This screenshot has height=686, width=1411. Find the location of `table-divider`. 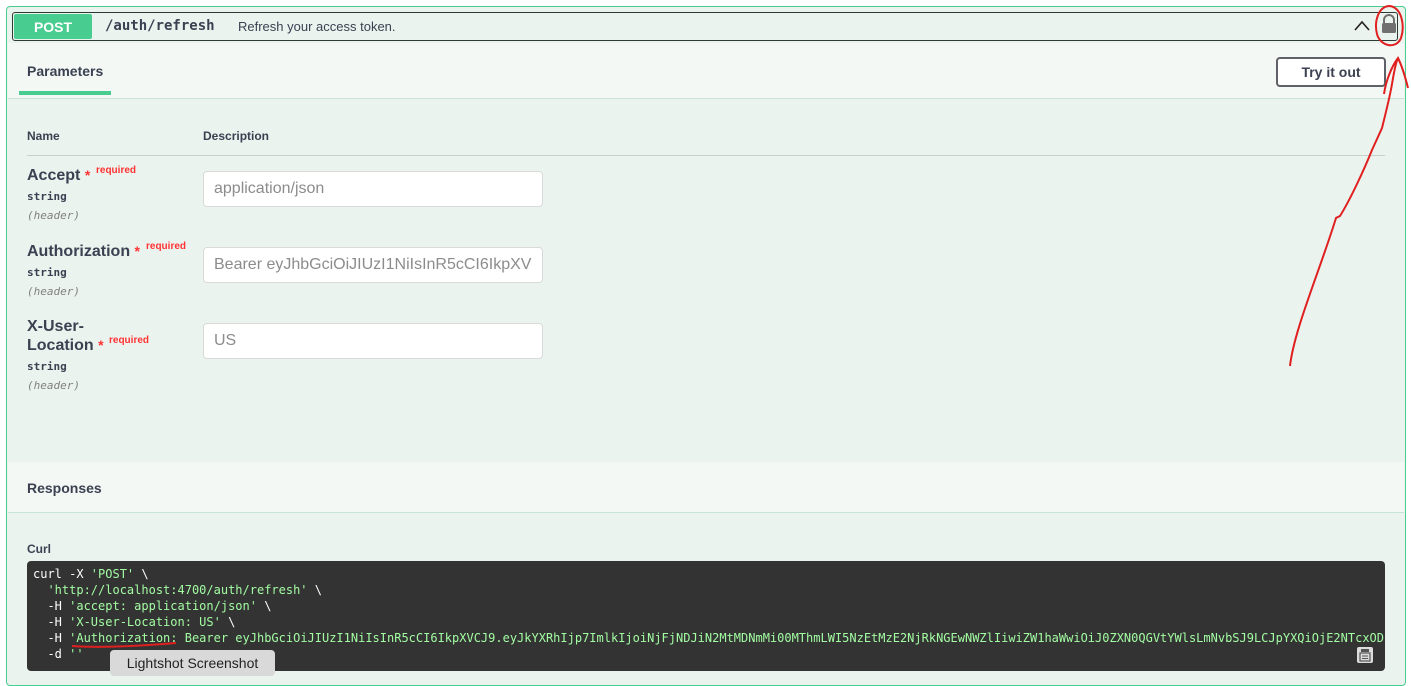

table-divider is located at coordinates (706, 155).